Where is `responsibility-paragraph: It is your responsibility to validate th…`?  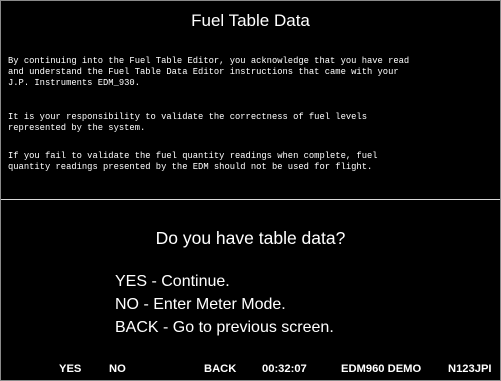
responsibility-paragraph: It is your responsibility to validate th… is located at coordinates (187, 122).